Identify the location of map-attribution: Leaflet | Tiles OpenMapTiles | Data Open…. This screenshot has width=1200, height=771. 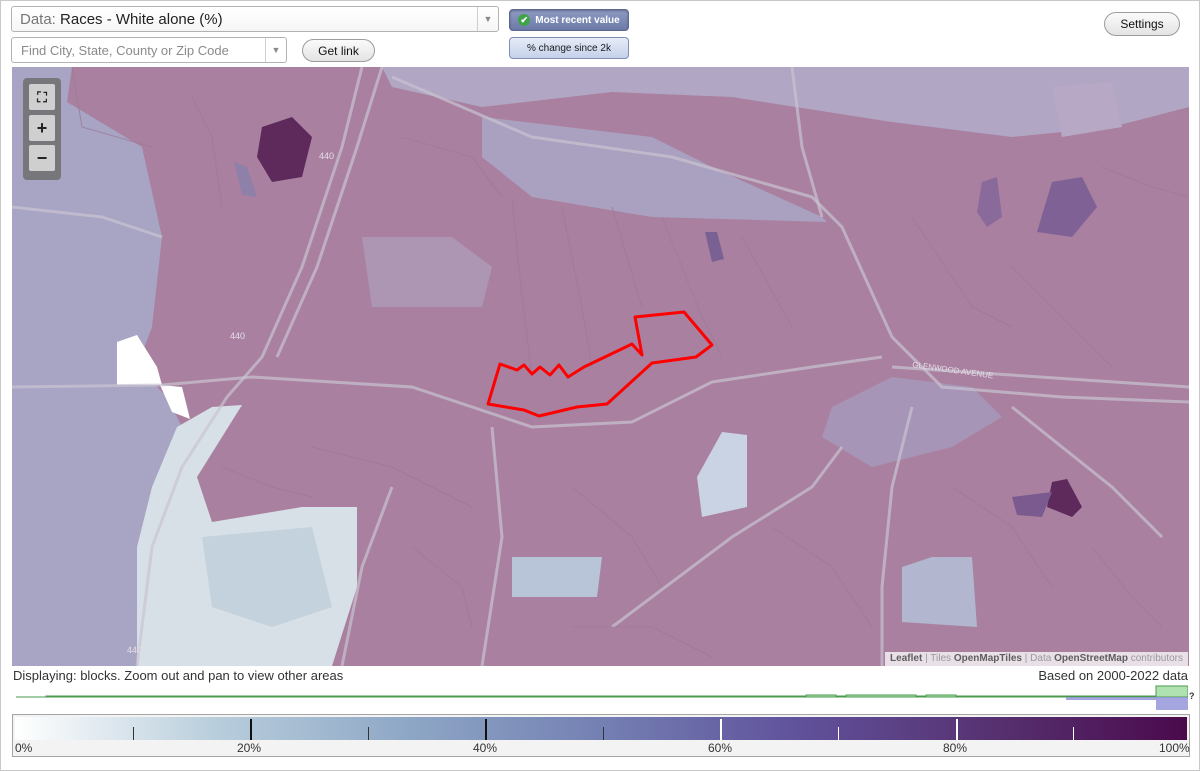
(1036, 659).